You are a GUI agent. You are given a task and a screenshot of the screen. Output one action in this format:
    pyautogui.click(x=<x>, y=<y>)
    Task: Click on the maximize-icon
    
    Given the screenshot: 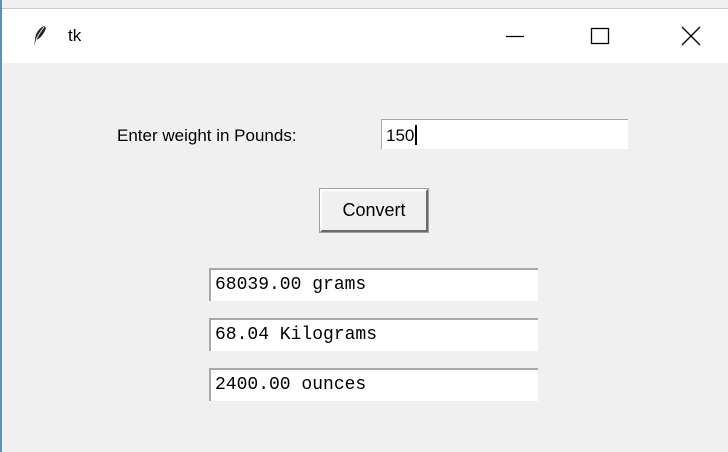 What is the action you would take?
    pyautogui.click(x=600, y=36)
    